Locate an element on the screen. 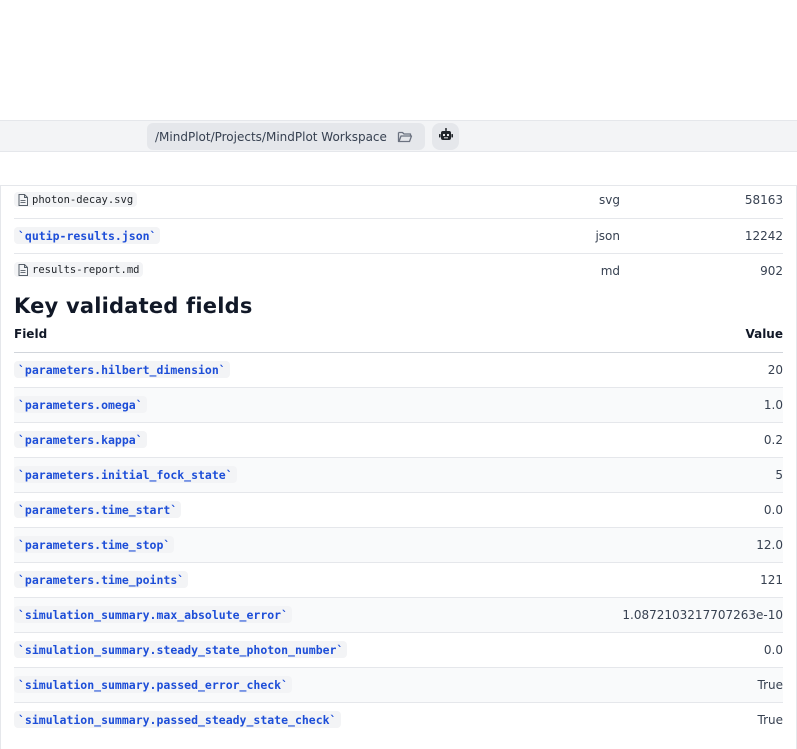  field-name: `parameters.time_stop` is located at coordinates (94, 544).